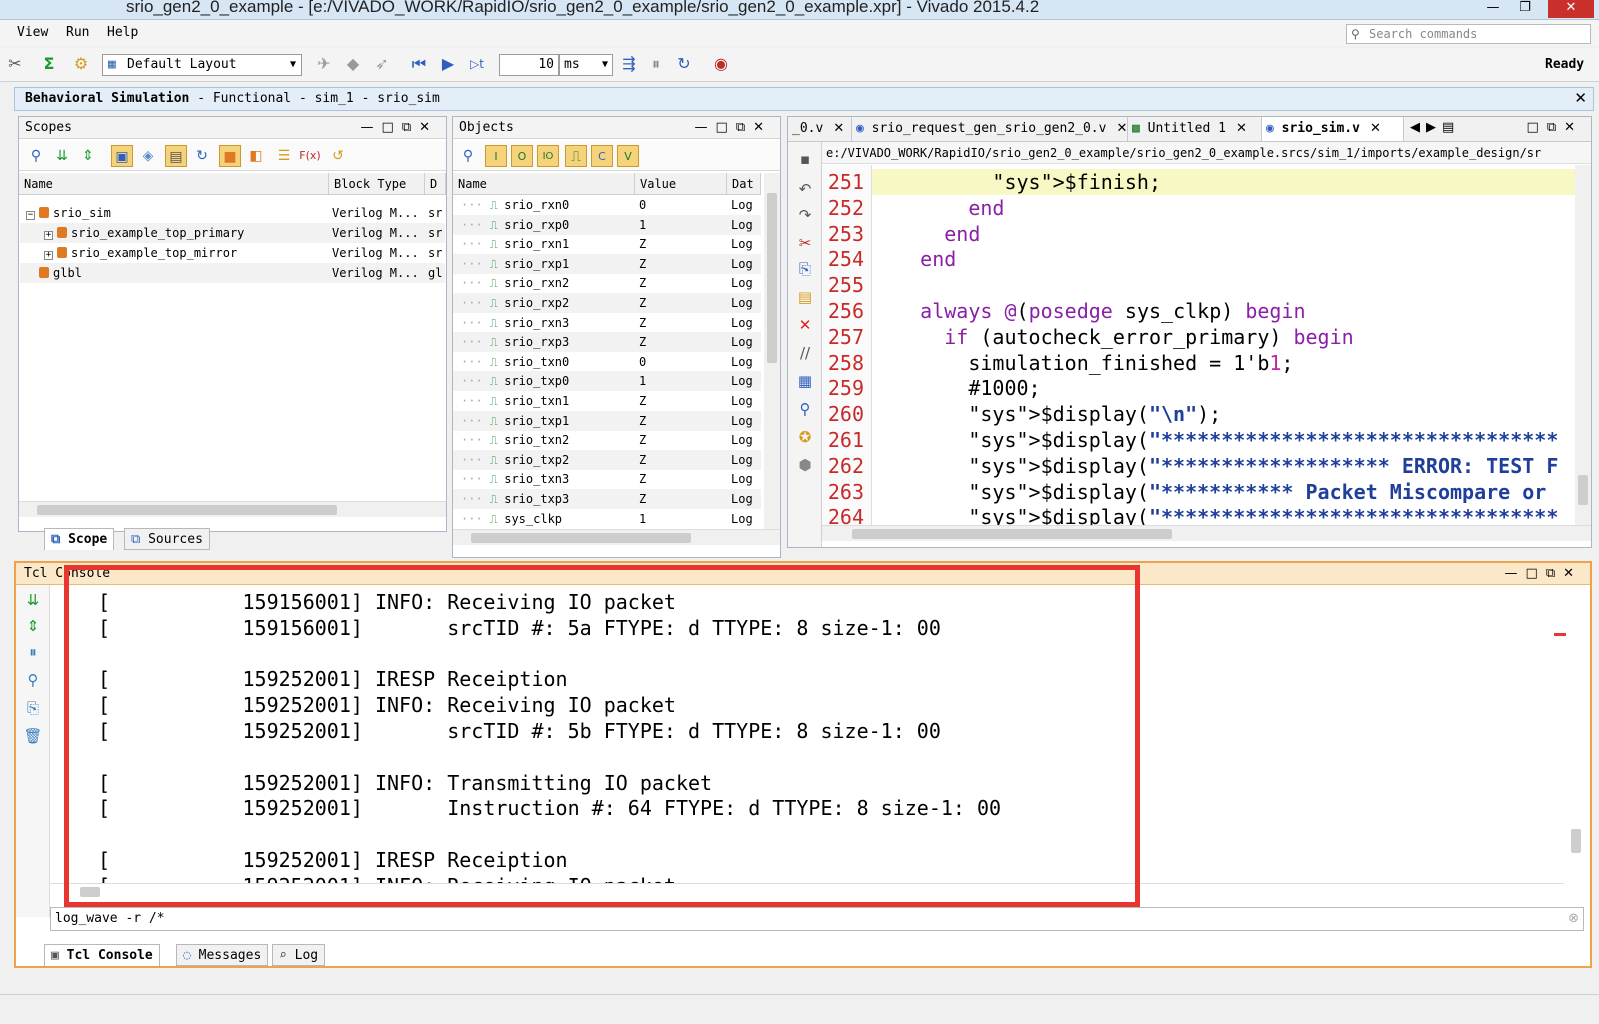 The image size is (1599, 1024). I want to click on objects-vscroll, so click(772, 351).